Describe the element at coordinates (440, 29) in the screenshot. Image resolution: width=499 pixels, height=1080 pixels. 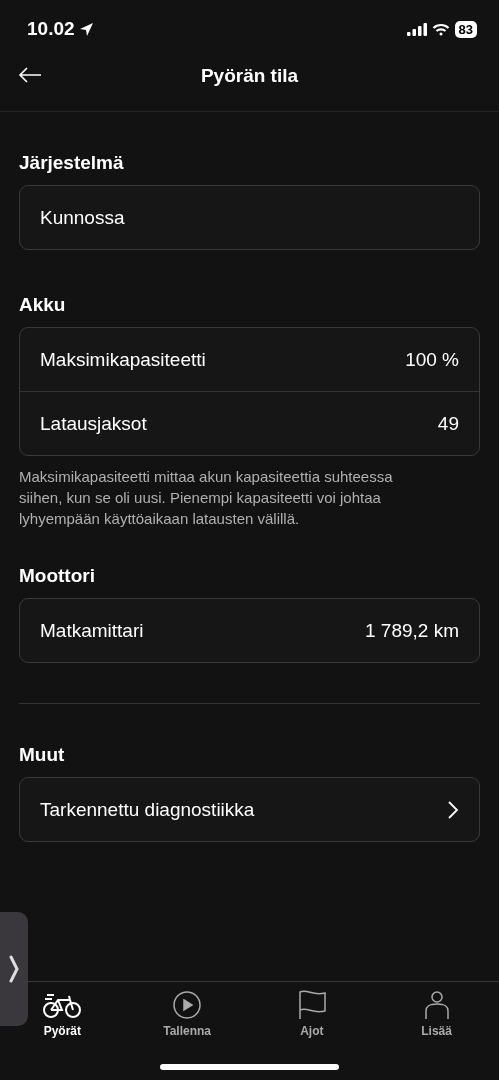
I see `wifi-icon` at that location.